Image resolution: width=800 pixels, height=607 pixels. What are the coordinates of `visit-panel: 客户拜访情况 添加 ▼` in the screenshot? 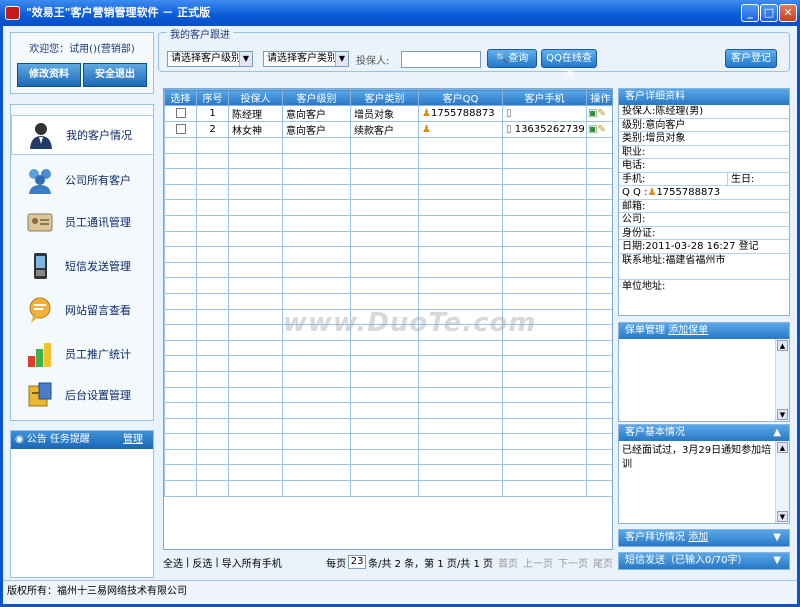 It's located at (704, 538).